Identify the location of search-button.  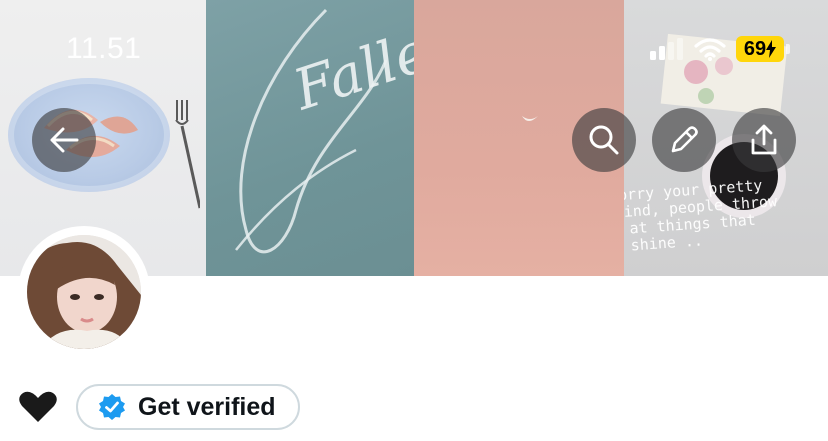
(604, 140).